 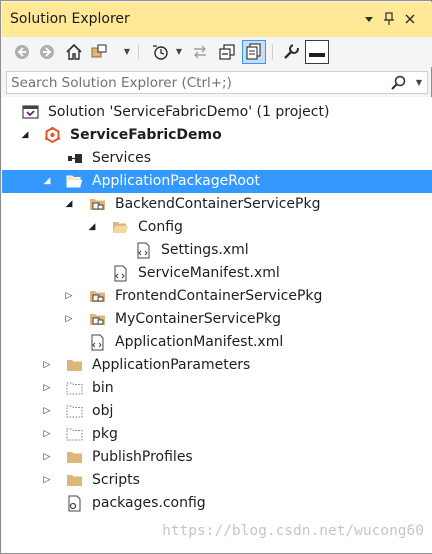 I want to click on tree-row-project: ◢ ServiceFabricDemo, so click(x=217, y=135).